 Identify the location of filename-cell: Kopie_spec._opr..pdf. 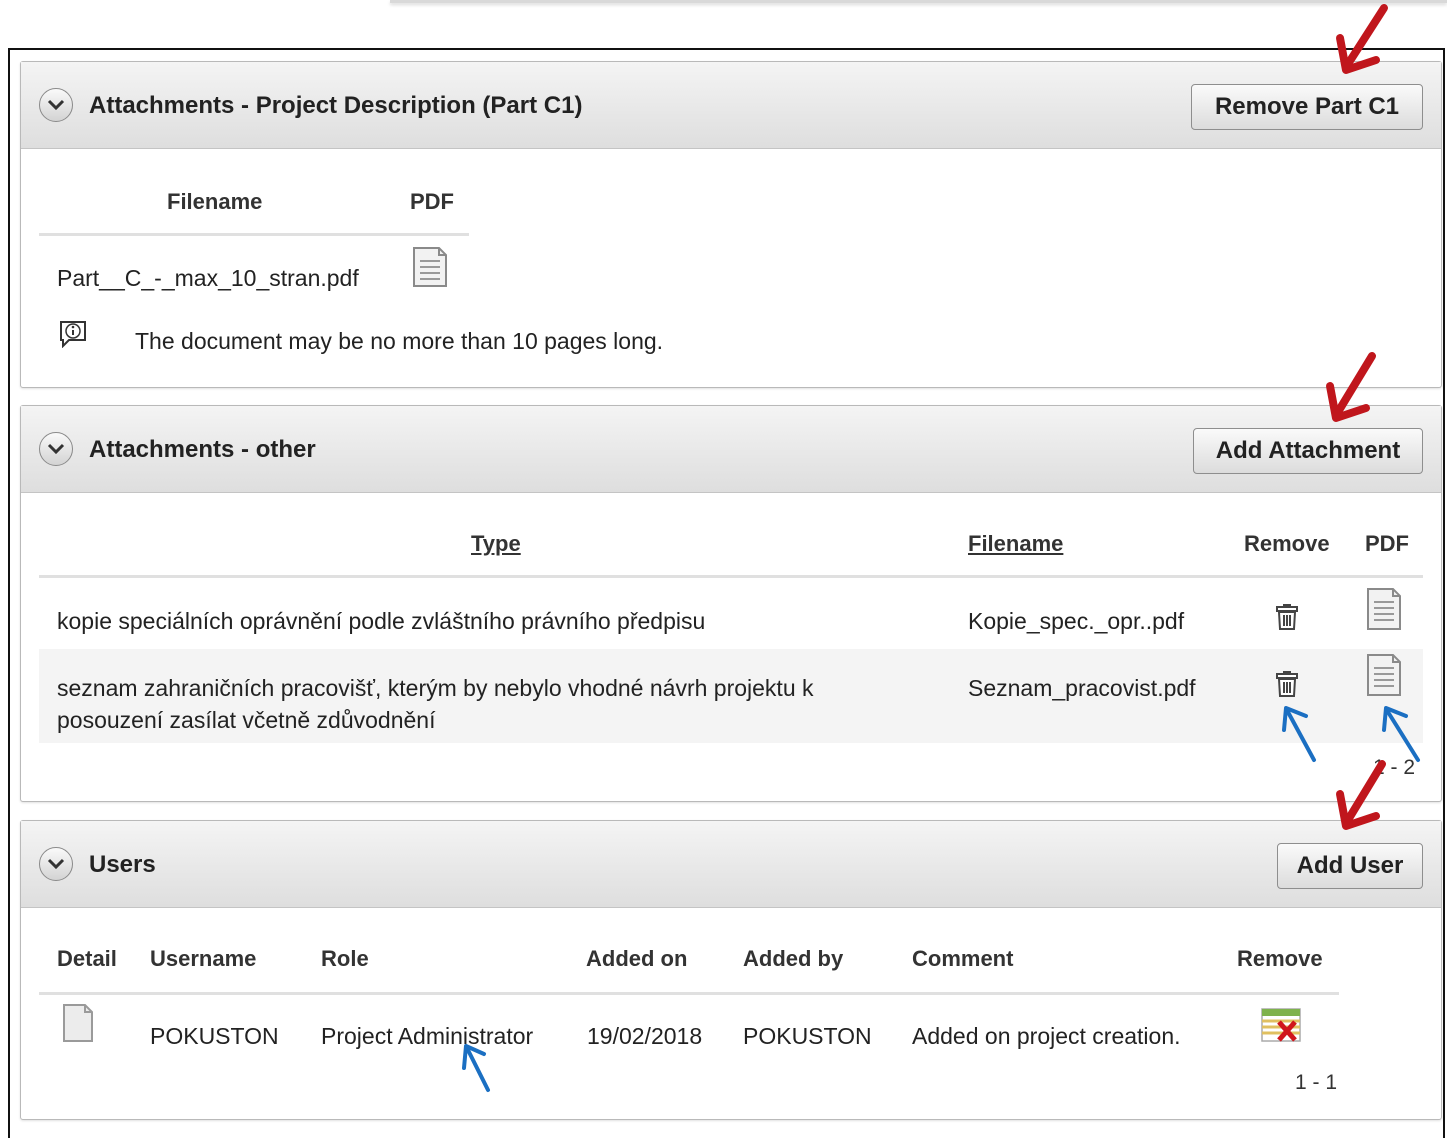
(1076, 621).